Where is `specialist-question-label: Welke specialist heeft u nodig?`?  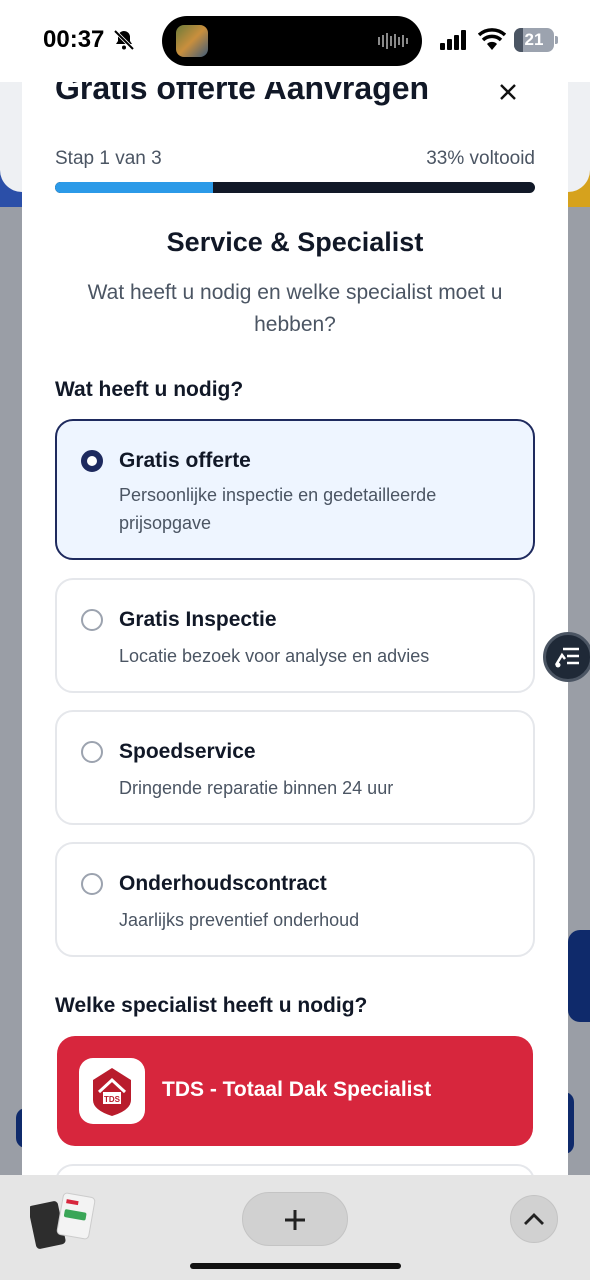 specialist-question-label: Welke specialist heeft u nodig? is located at coordinates (211, 1005).